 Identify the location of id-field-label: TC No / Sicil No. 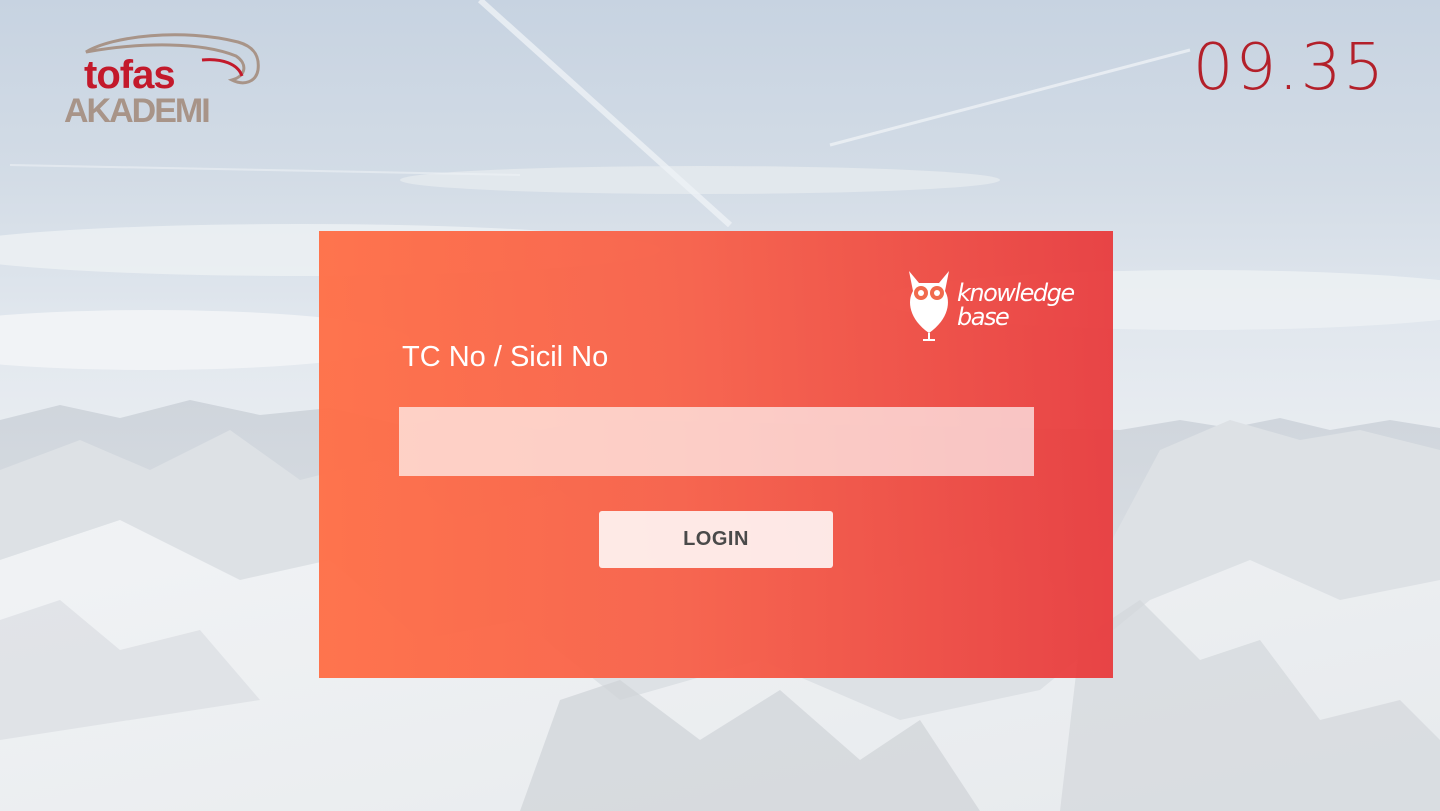
(505, 357).